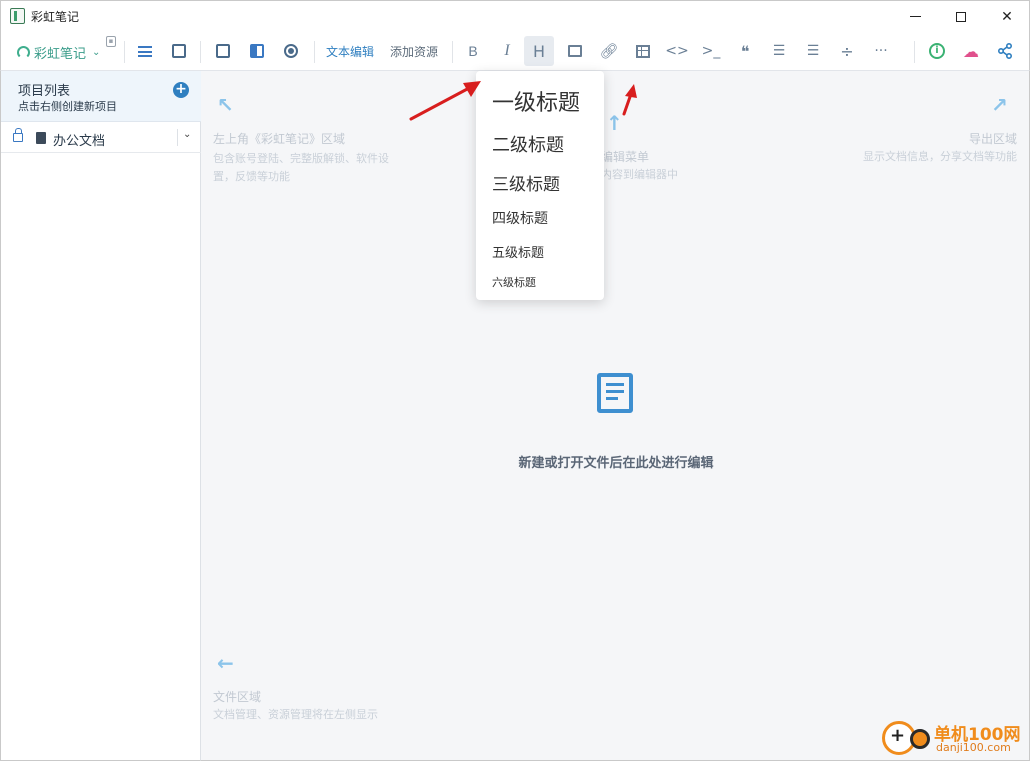 The width and height of the screenshot is (1030, 761). I want to click on hint-desc: 包含账号登陆、完整版解锁、软件设置，反馈等功能, so click(301, 167).